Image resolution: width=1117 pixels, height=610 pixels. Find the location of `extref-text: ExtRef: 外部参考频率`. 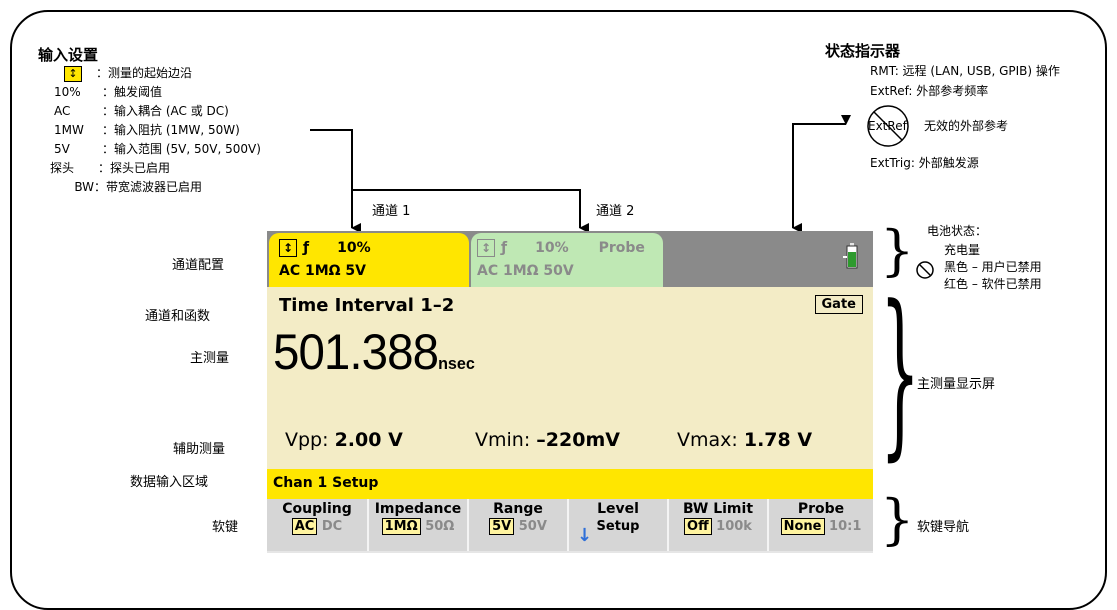

extref-text: ExtRef: 外部参考频率 is located at coordinates (929, 91).